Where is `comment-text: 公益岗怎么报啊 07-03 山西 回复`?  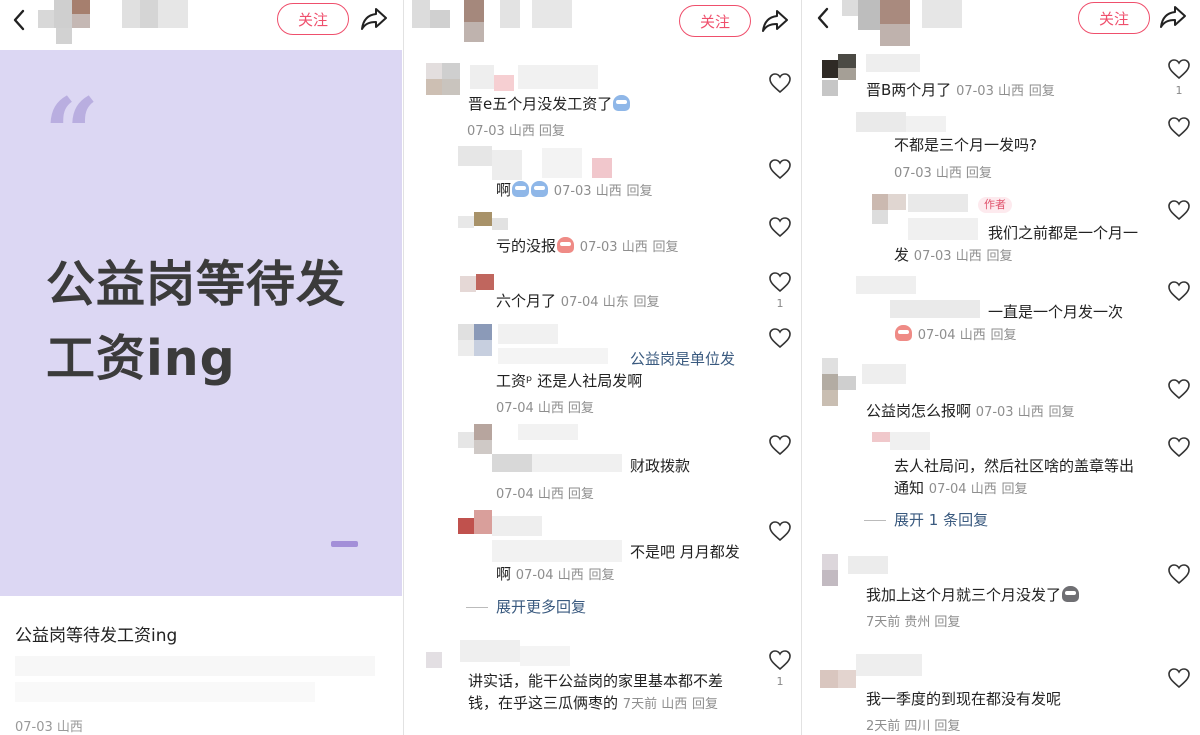
comment-text: 公益岗怎么报啊 07-03 山西 回复 is located at coordinates (970, 411).